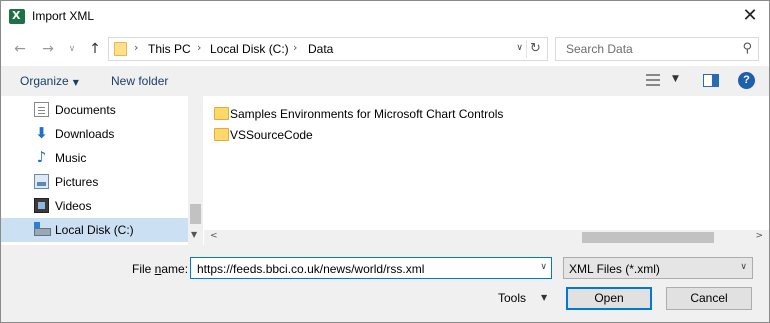 The image size is (770, 323). What do you see at coordinates (644, 49) in the screenshot?
I see `search-input` at bounding box center [644, 49].